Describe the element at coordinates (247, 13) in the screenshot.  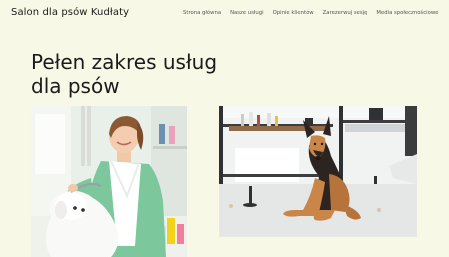
I see `nav-link-services: Nasze usługi` at that location.